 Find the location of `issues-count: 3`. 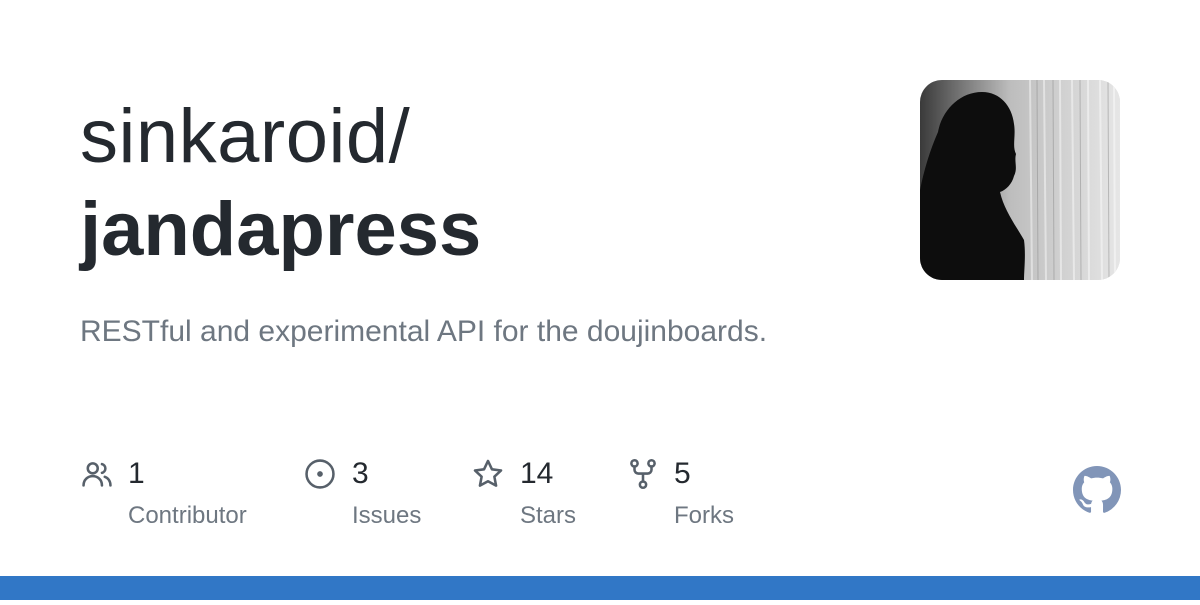

issues-count: 3 is located at coordinates (360, 473).